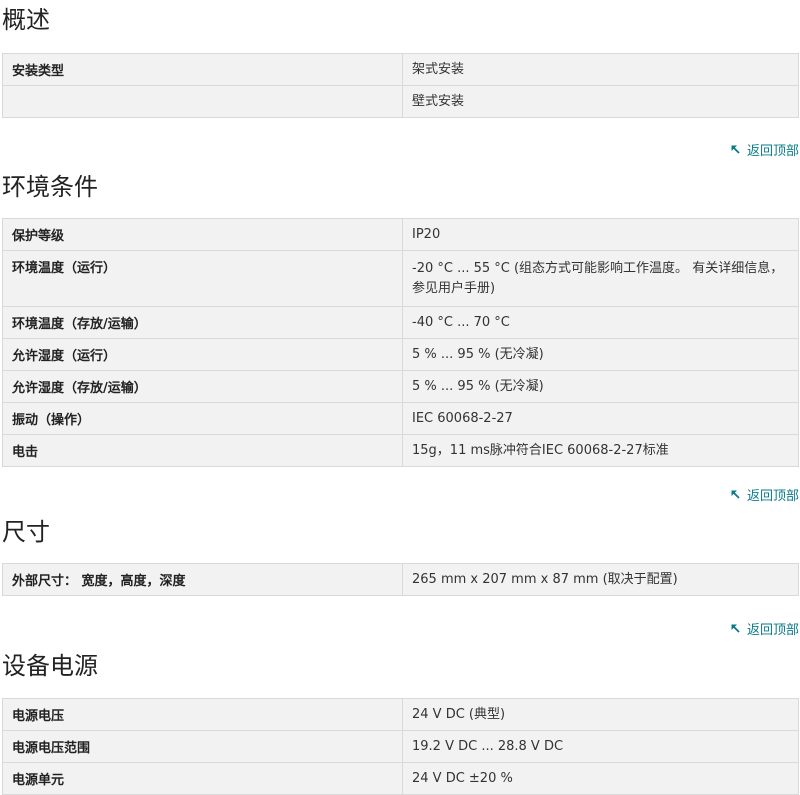 The height and width of the screenshot is (795, 800). What do you see at coordinates (600, 234) in the screenshot?
I see `spec-value: IP20` at bounding box center [600, 234].